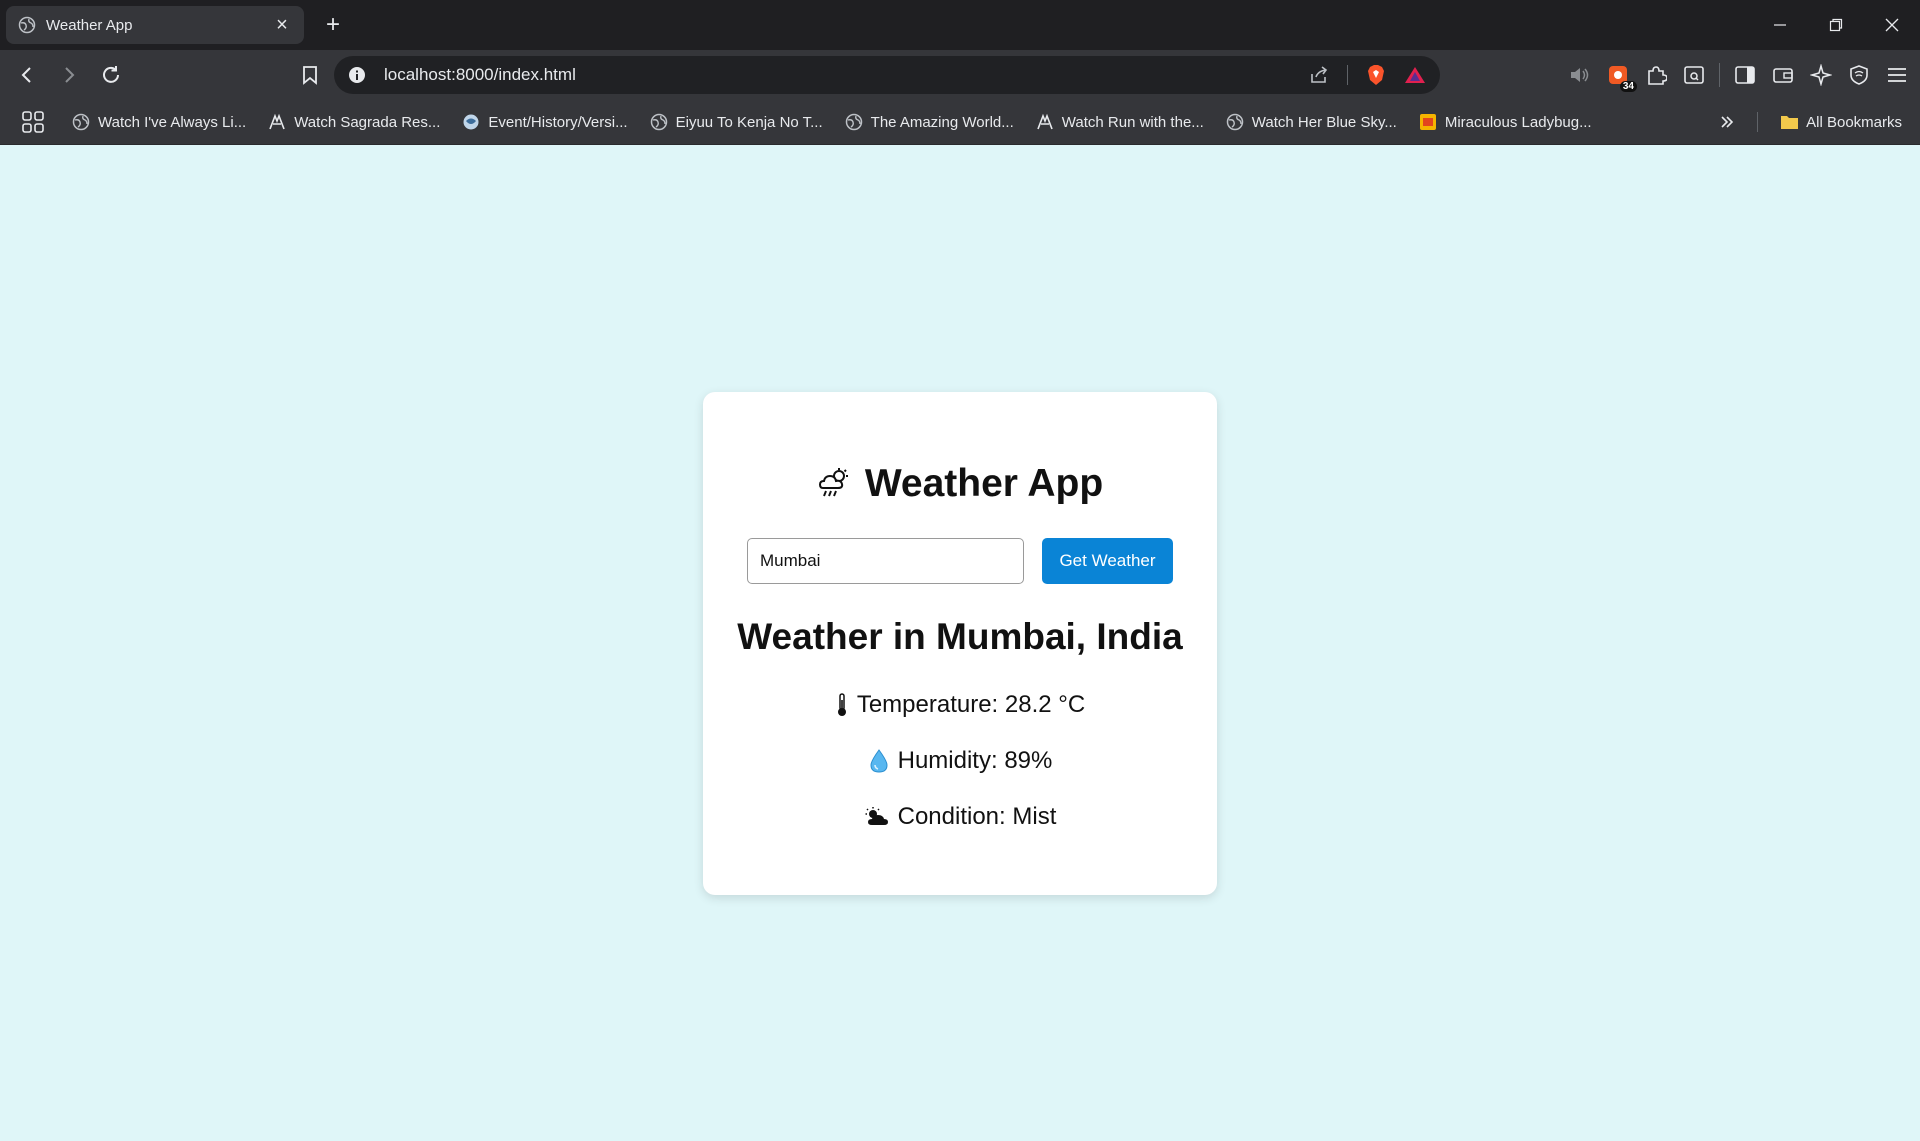 Image resolution: width=1920 pixels, height=1141 pixels. I want to click on more-bookmarks-icon, so click(1727, 122).